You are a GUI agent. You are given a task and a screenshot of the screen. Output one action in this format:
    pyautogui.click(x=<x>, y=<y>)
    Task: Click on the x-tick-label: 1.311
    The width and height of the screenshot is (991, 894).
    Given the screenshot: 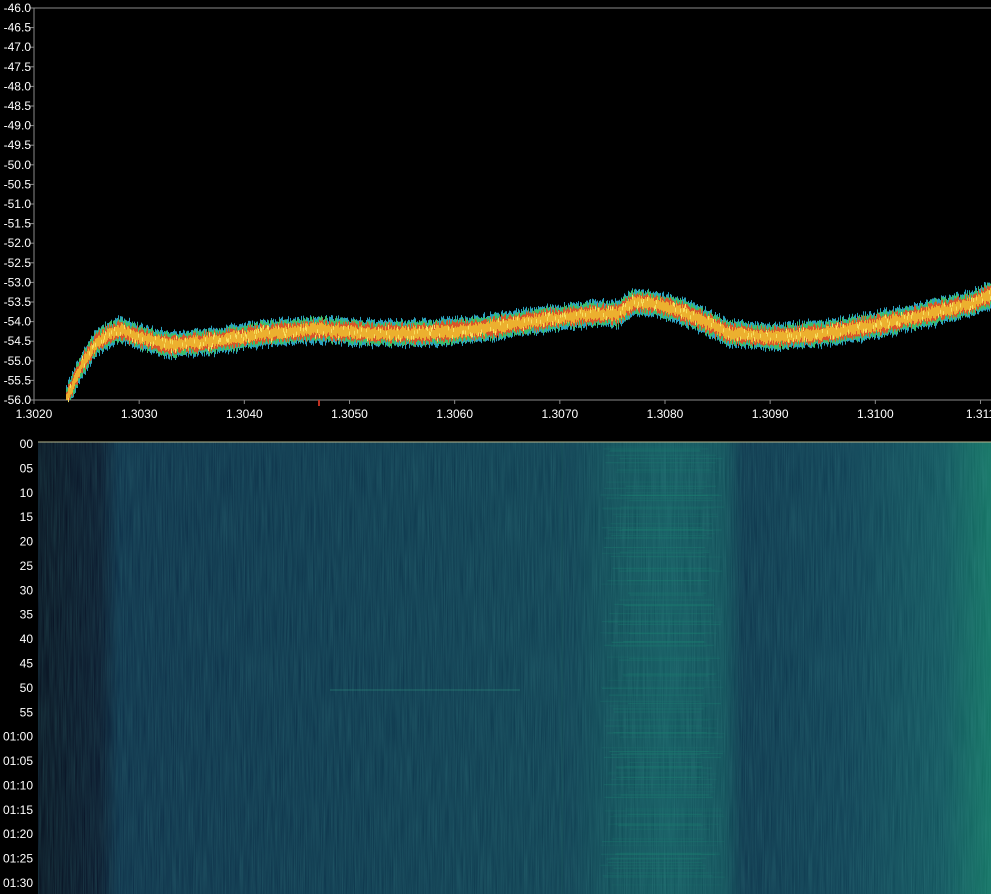 What is the action you would take?
    pyautogui.click(x=978, y=414)
    